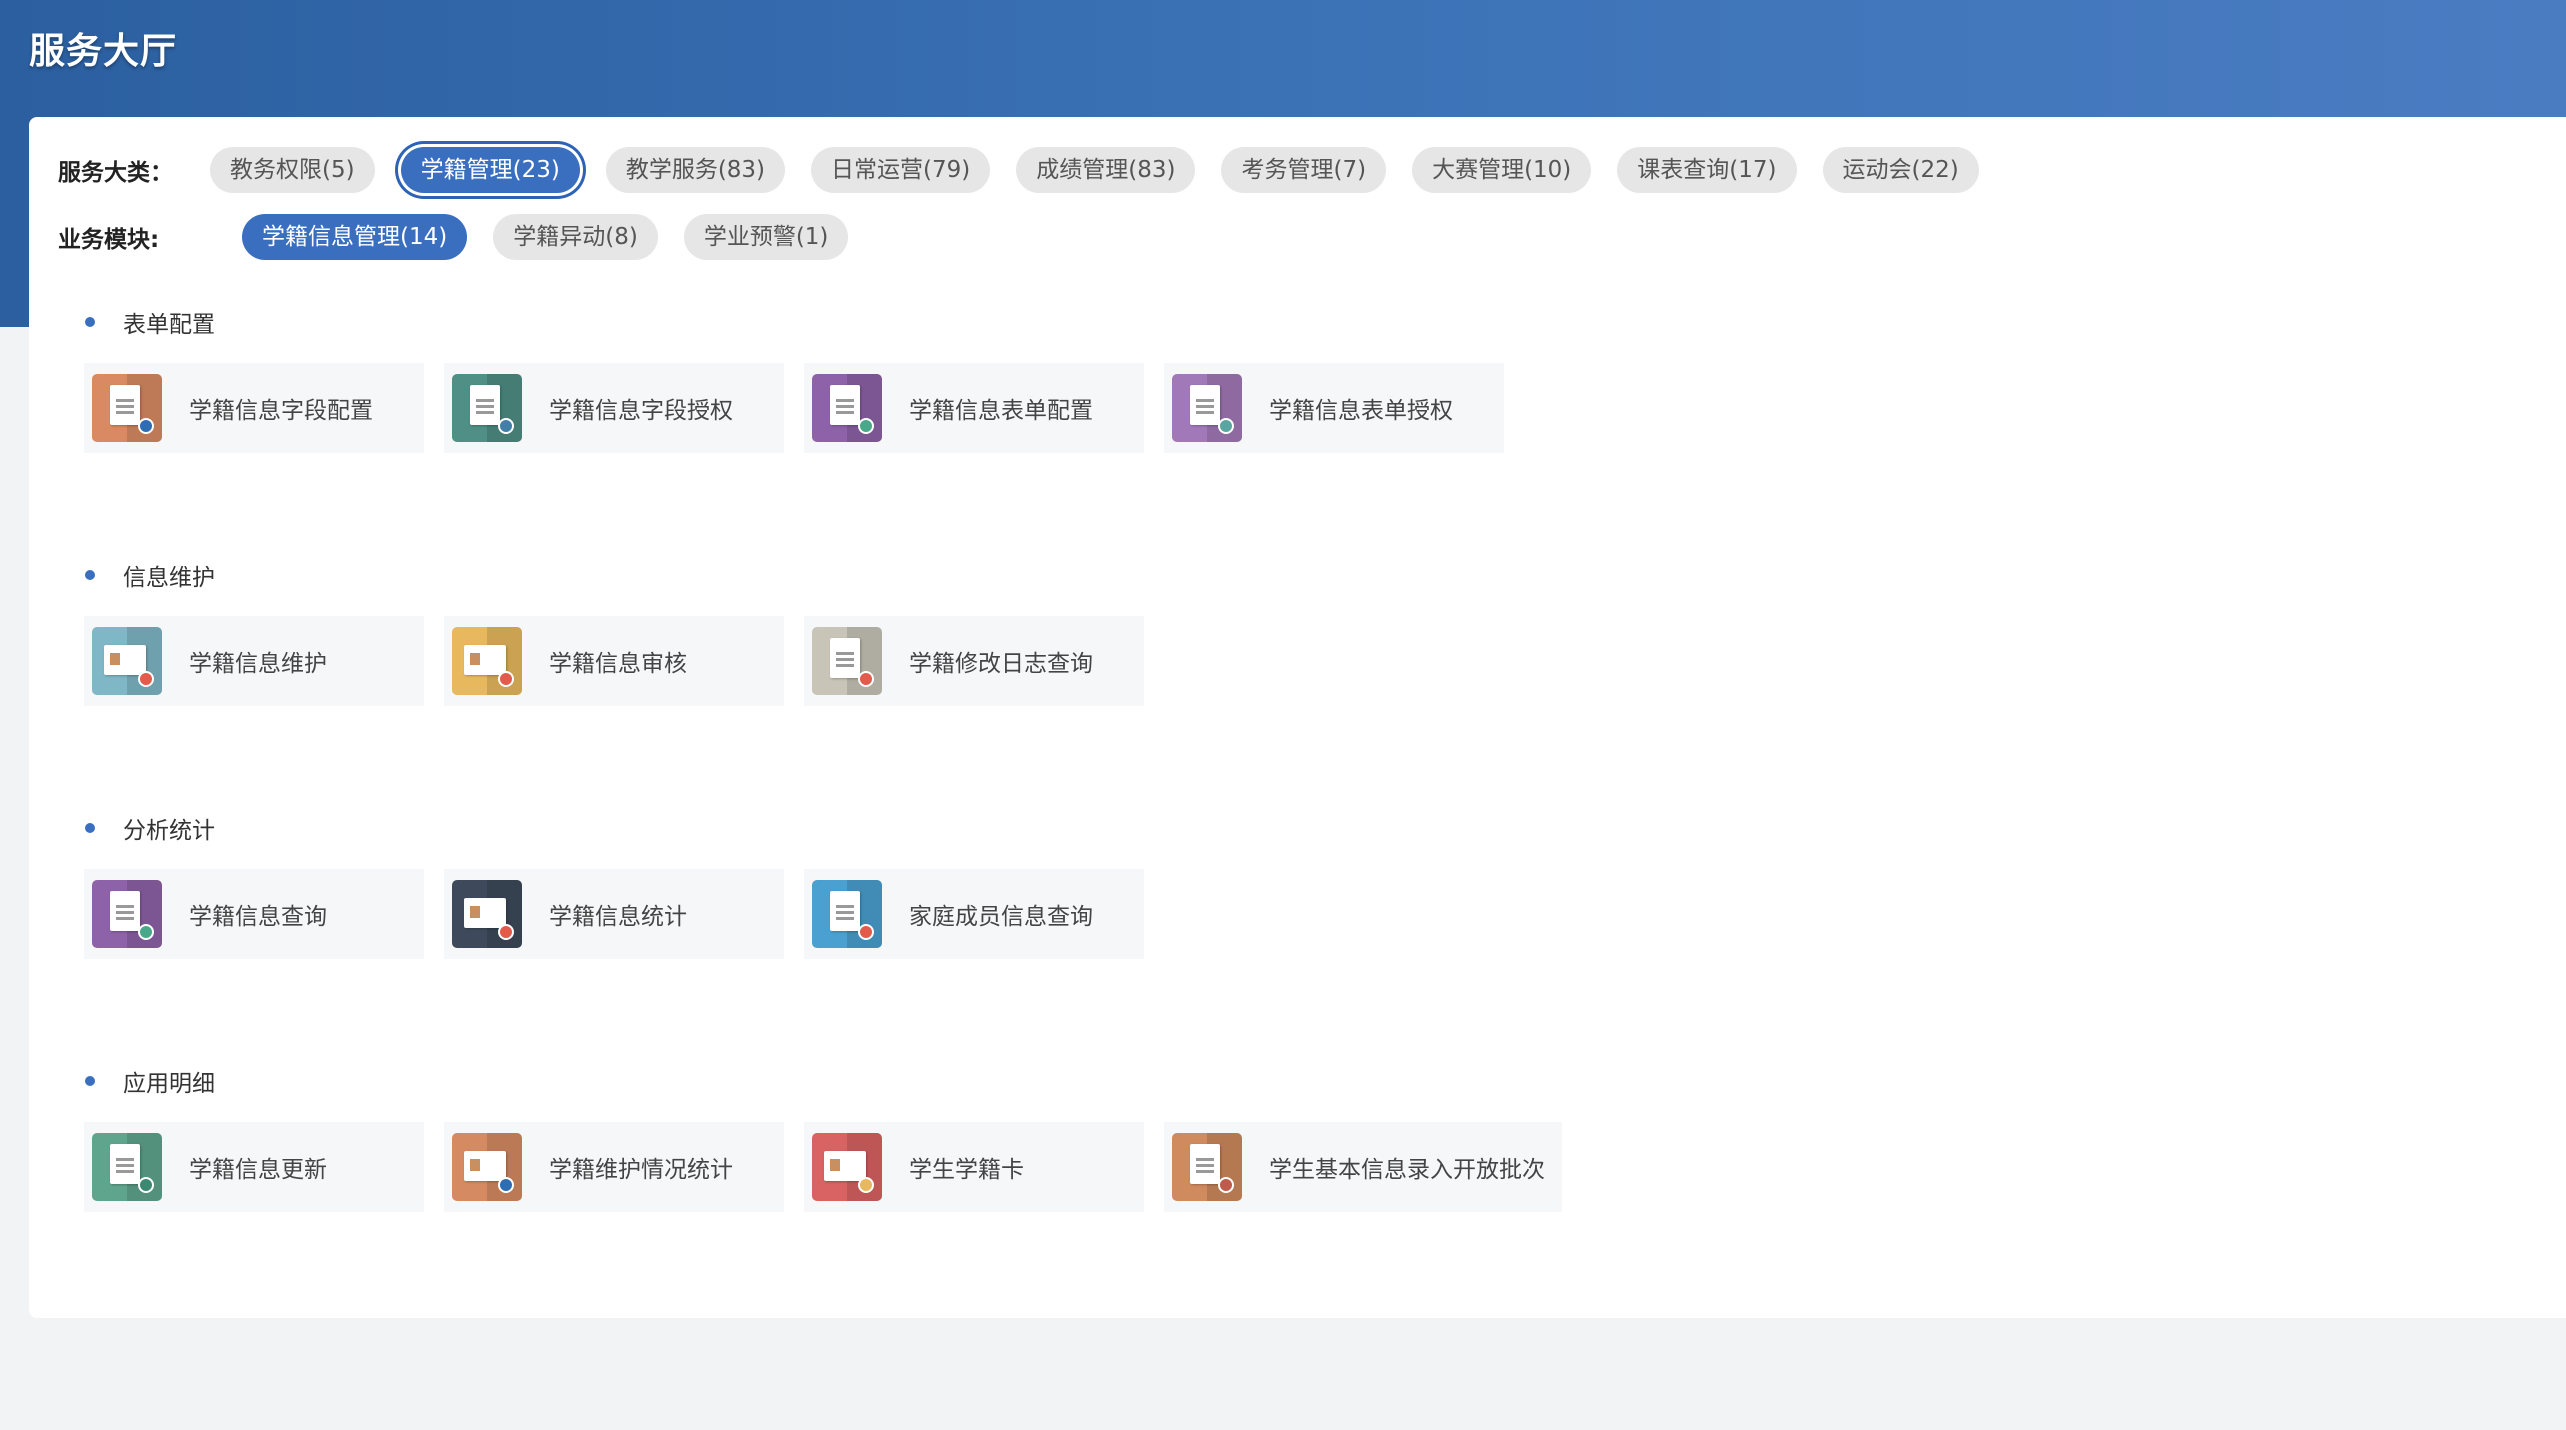 Image resolution: width=2566 pixels, height=1430 pixels. I want to click on service-tile: 学生基本信息录入开放批次, so click(1363, 1167).